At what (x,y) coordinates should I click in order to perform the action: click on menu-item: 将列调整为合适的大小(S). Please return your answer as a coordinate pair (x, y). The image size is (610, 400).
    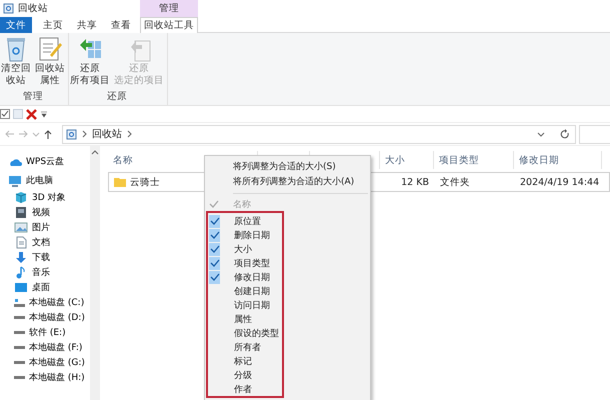
    Looking at the image, I should click on (270, 166).